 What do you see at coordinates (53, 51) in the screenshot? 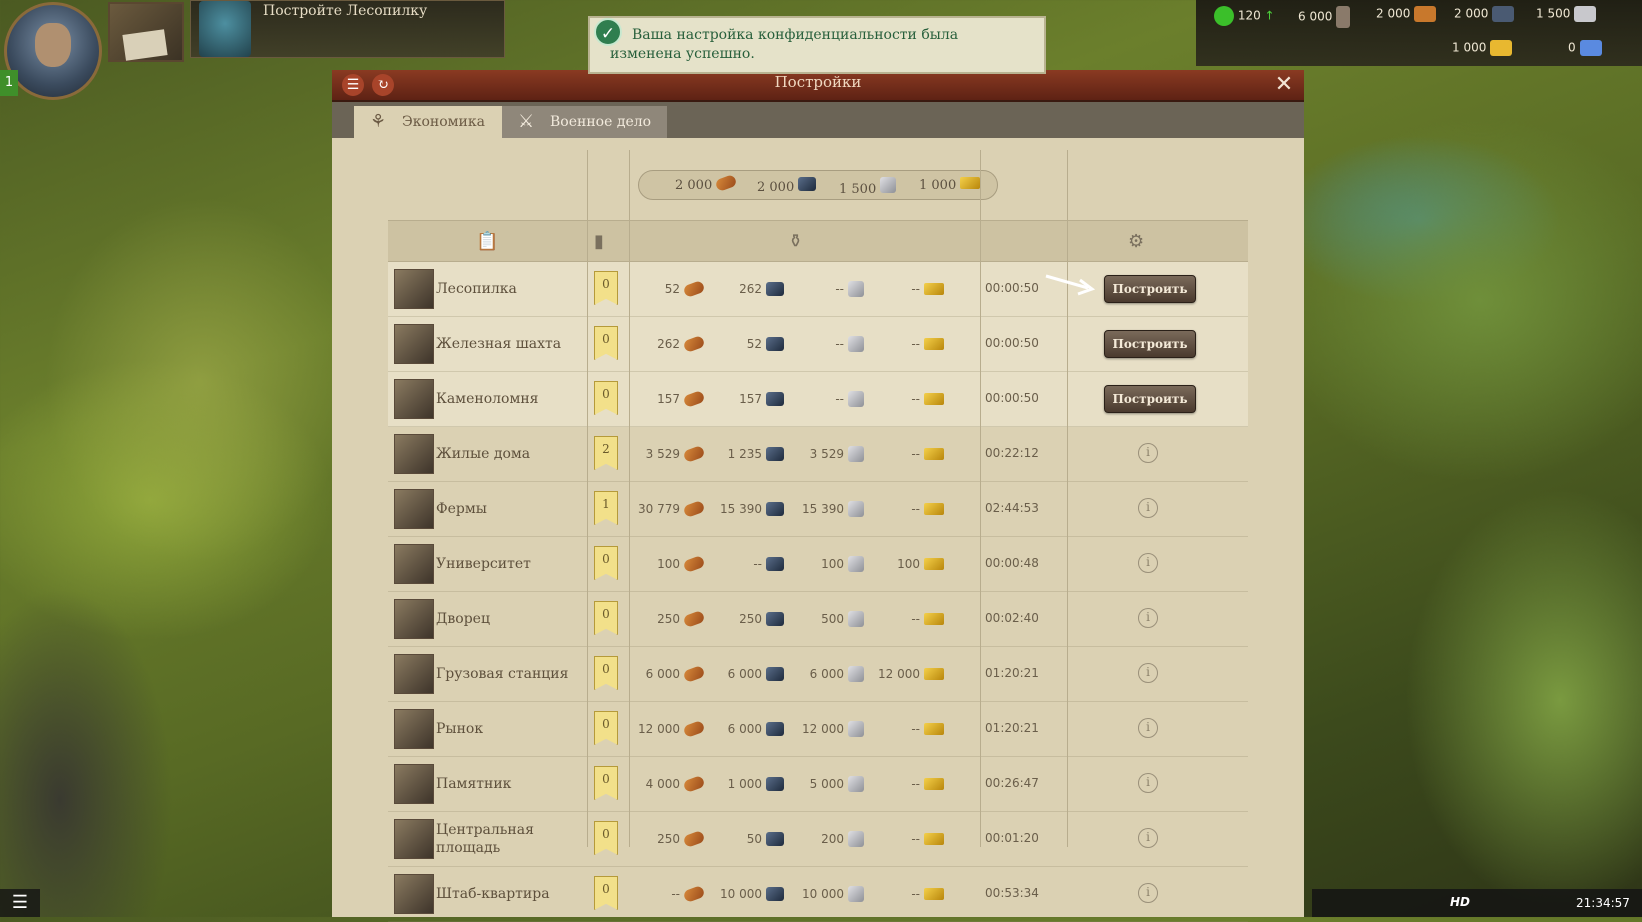
I see `player-avatar` at bounding box center [53, 51].